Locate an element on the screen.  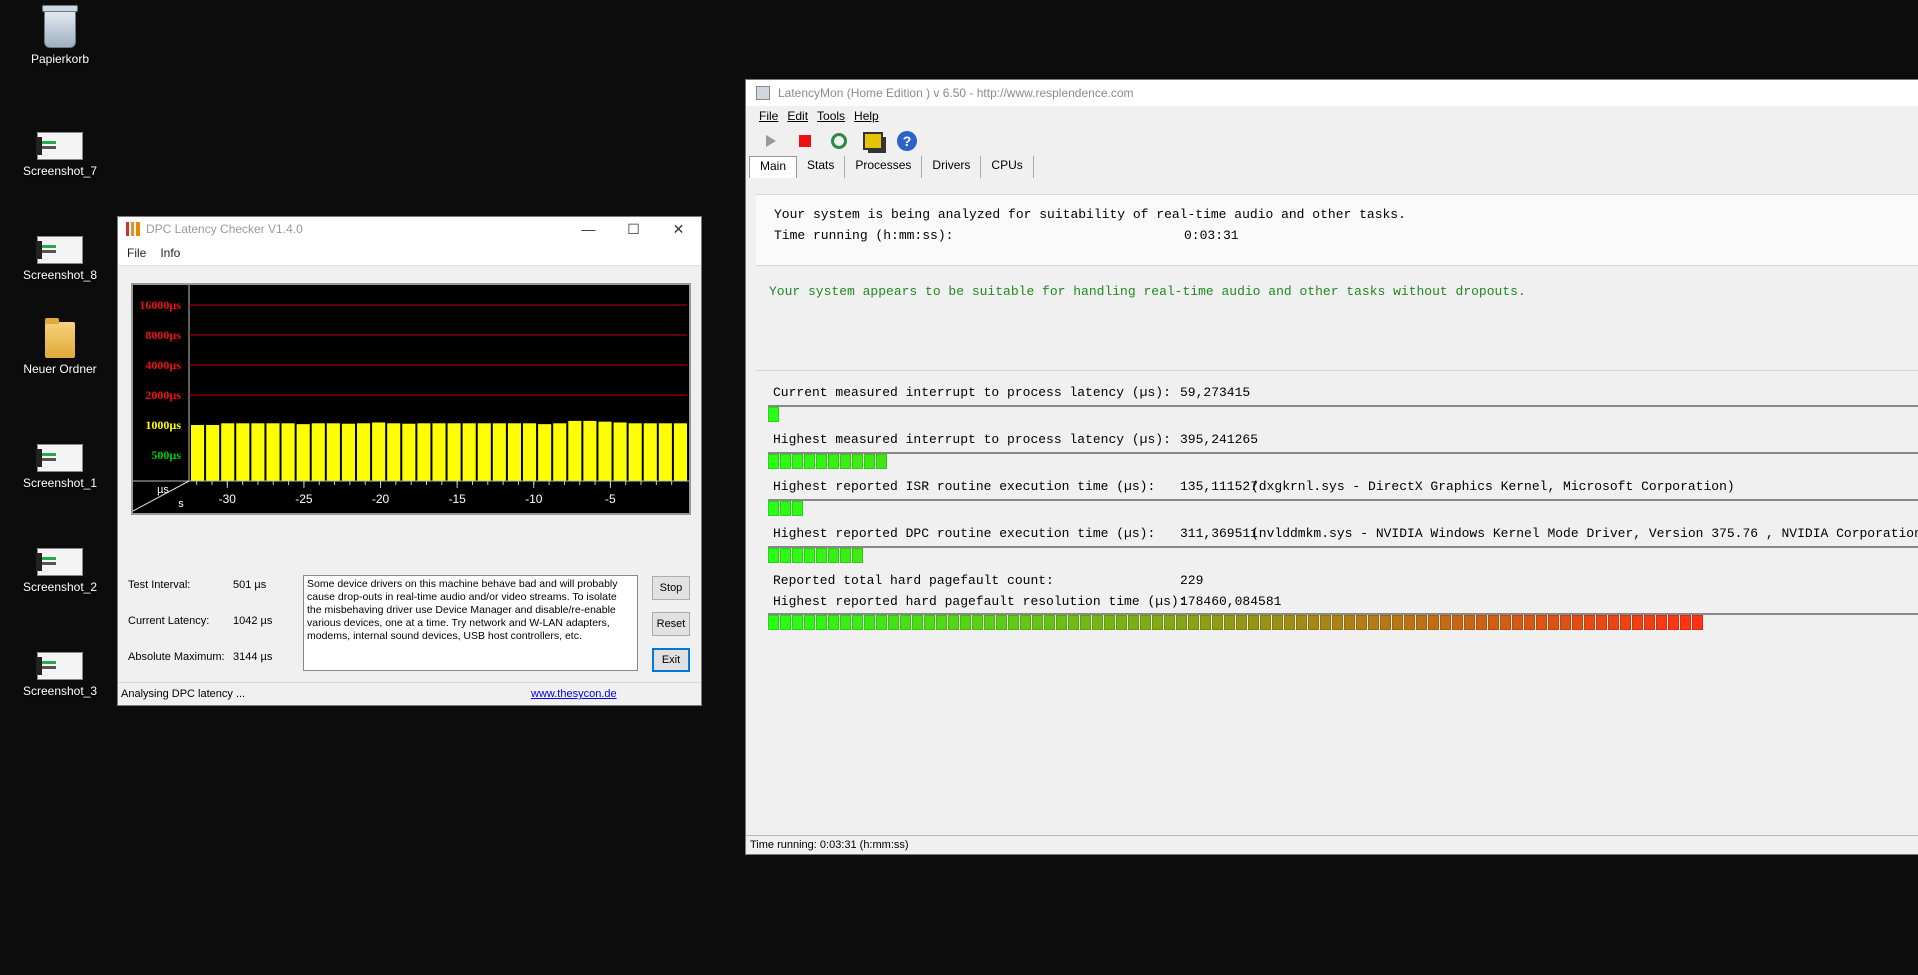
thesycon-link: www.thesycon.de is located at coordinates (574, 694).